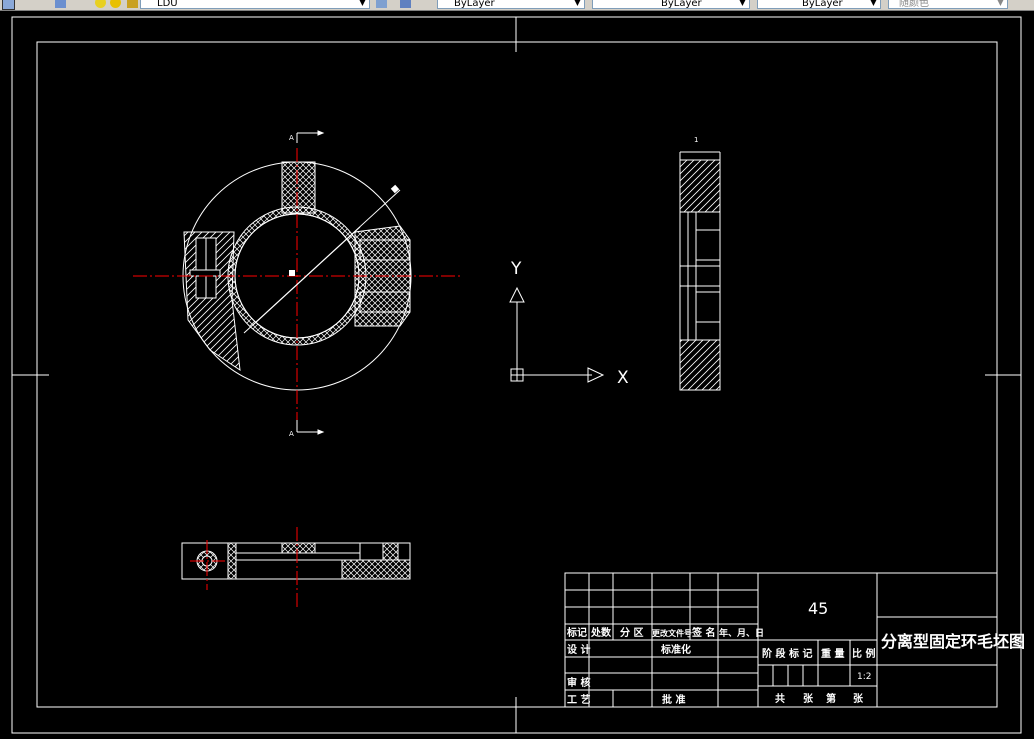 This screenshot has height=739, width=1034. Describe the element at coordinates (831, 698) in the screenshot. I see `sheet-no-label: 第` at that location.